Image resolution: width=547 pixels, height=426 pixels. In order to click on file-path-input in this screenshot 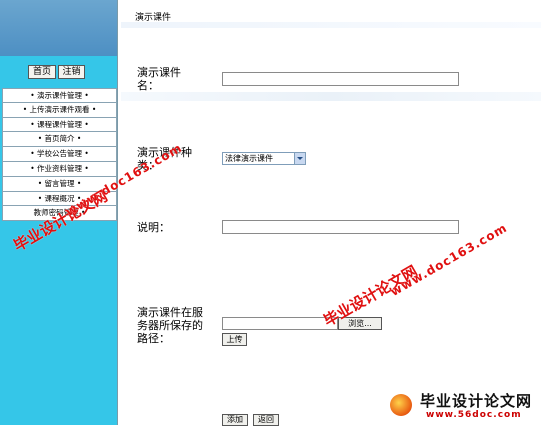, I will do `click(280, 323)`.